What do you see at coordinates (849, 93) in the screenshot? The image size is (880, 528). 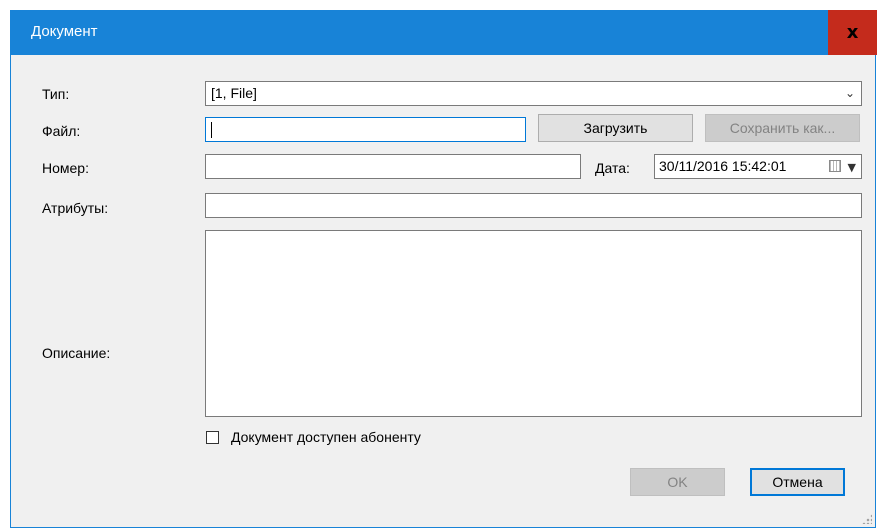 I see `chevron-down-icon: ⌄` at bounding box center [849, 93].